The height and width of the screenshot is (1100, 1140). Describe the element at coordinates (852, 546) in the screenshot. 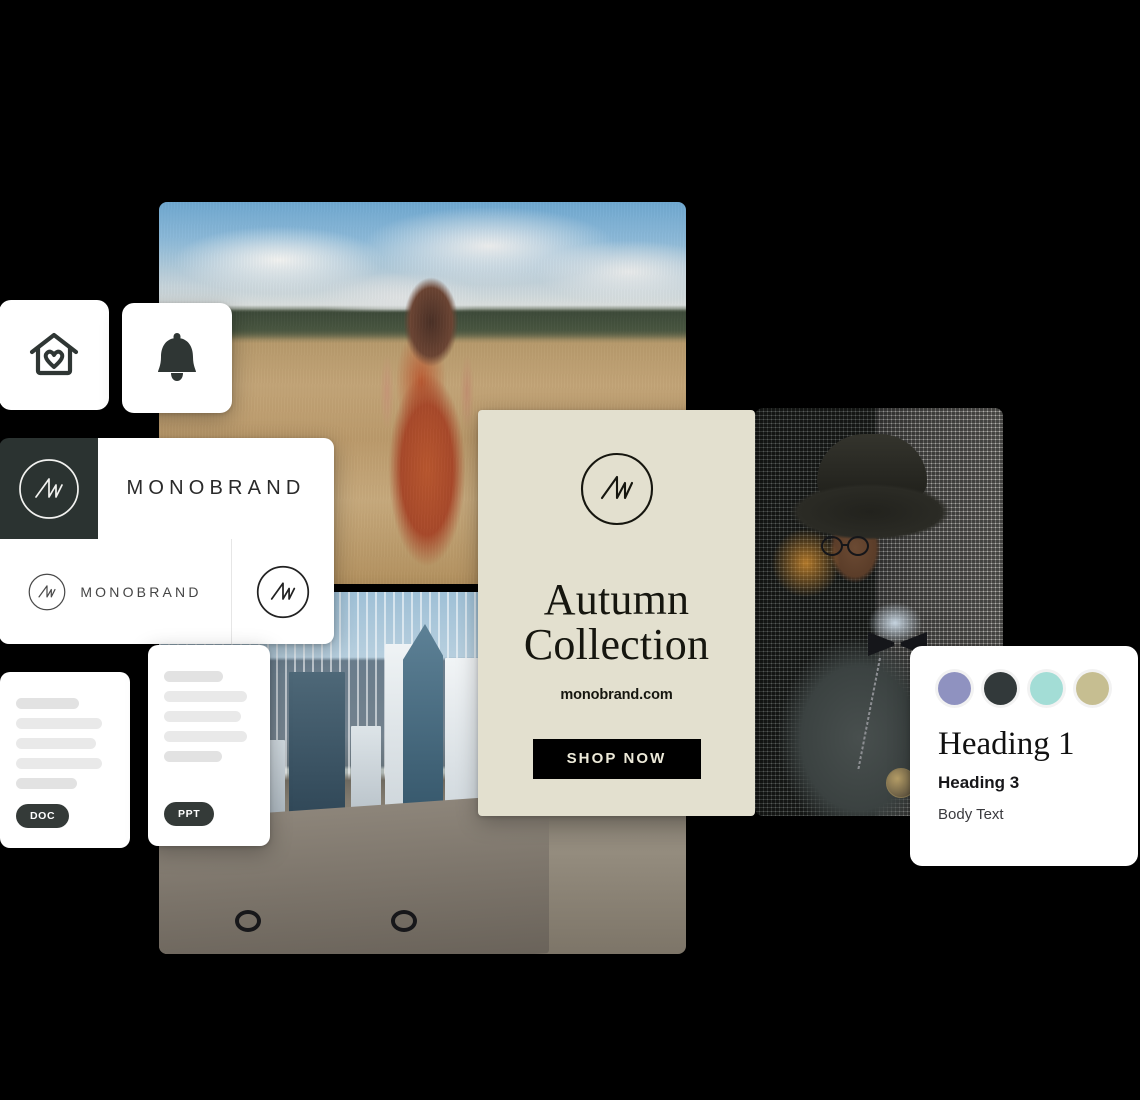

I see `eyeglasses-icon` at that location.